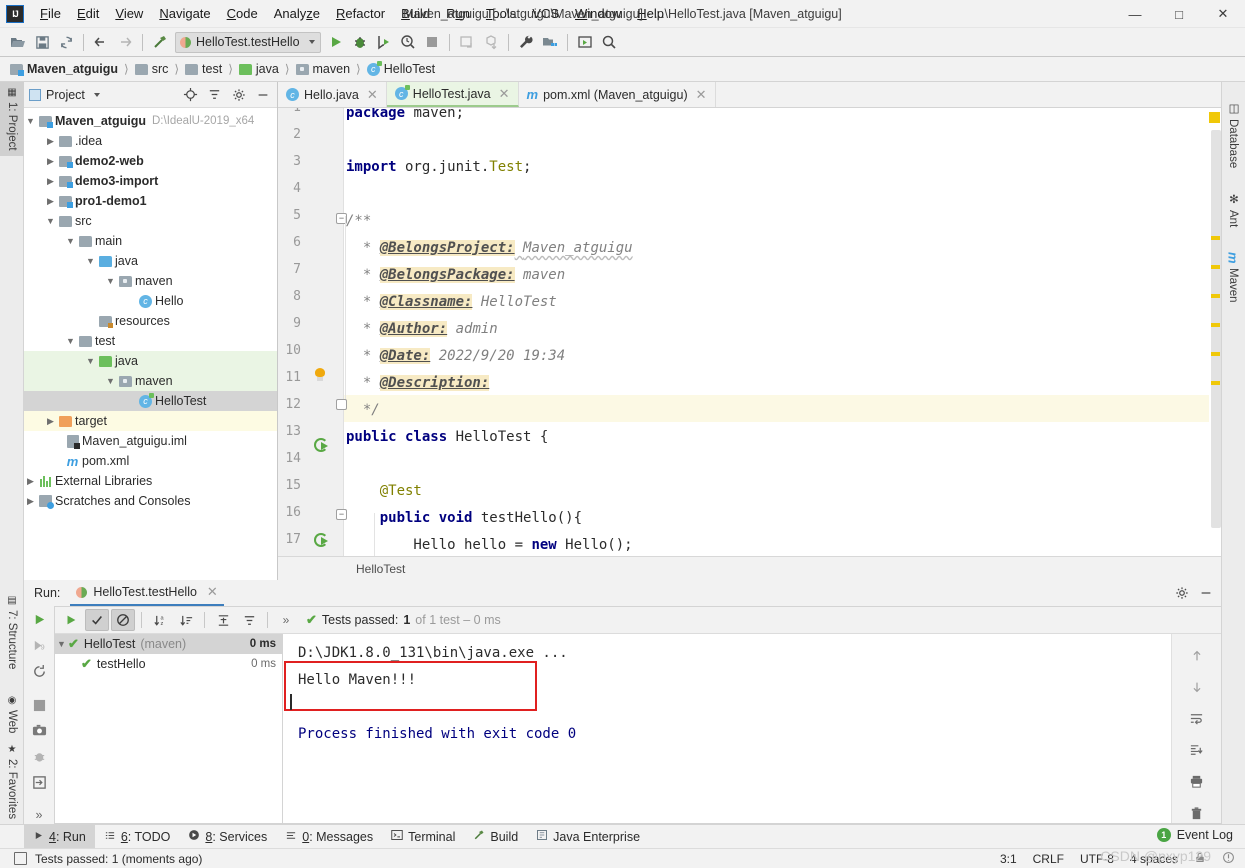 The height and width of the screenshot is (868, 1245). I want to click on tree-item-main-maven-pkg: ▼ maven, so click(150, 281).